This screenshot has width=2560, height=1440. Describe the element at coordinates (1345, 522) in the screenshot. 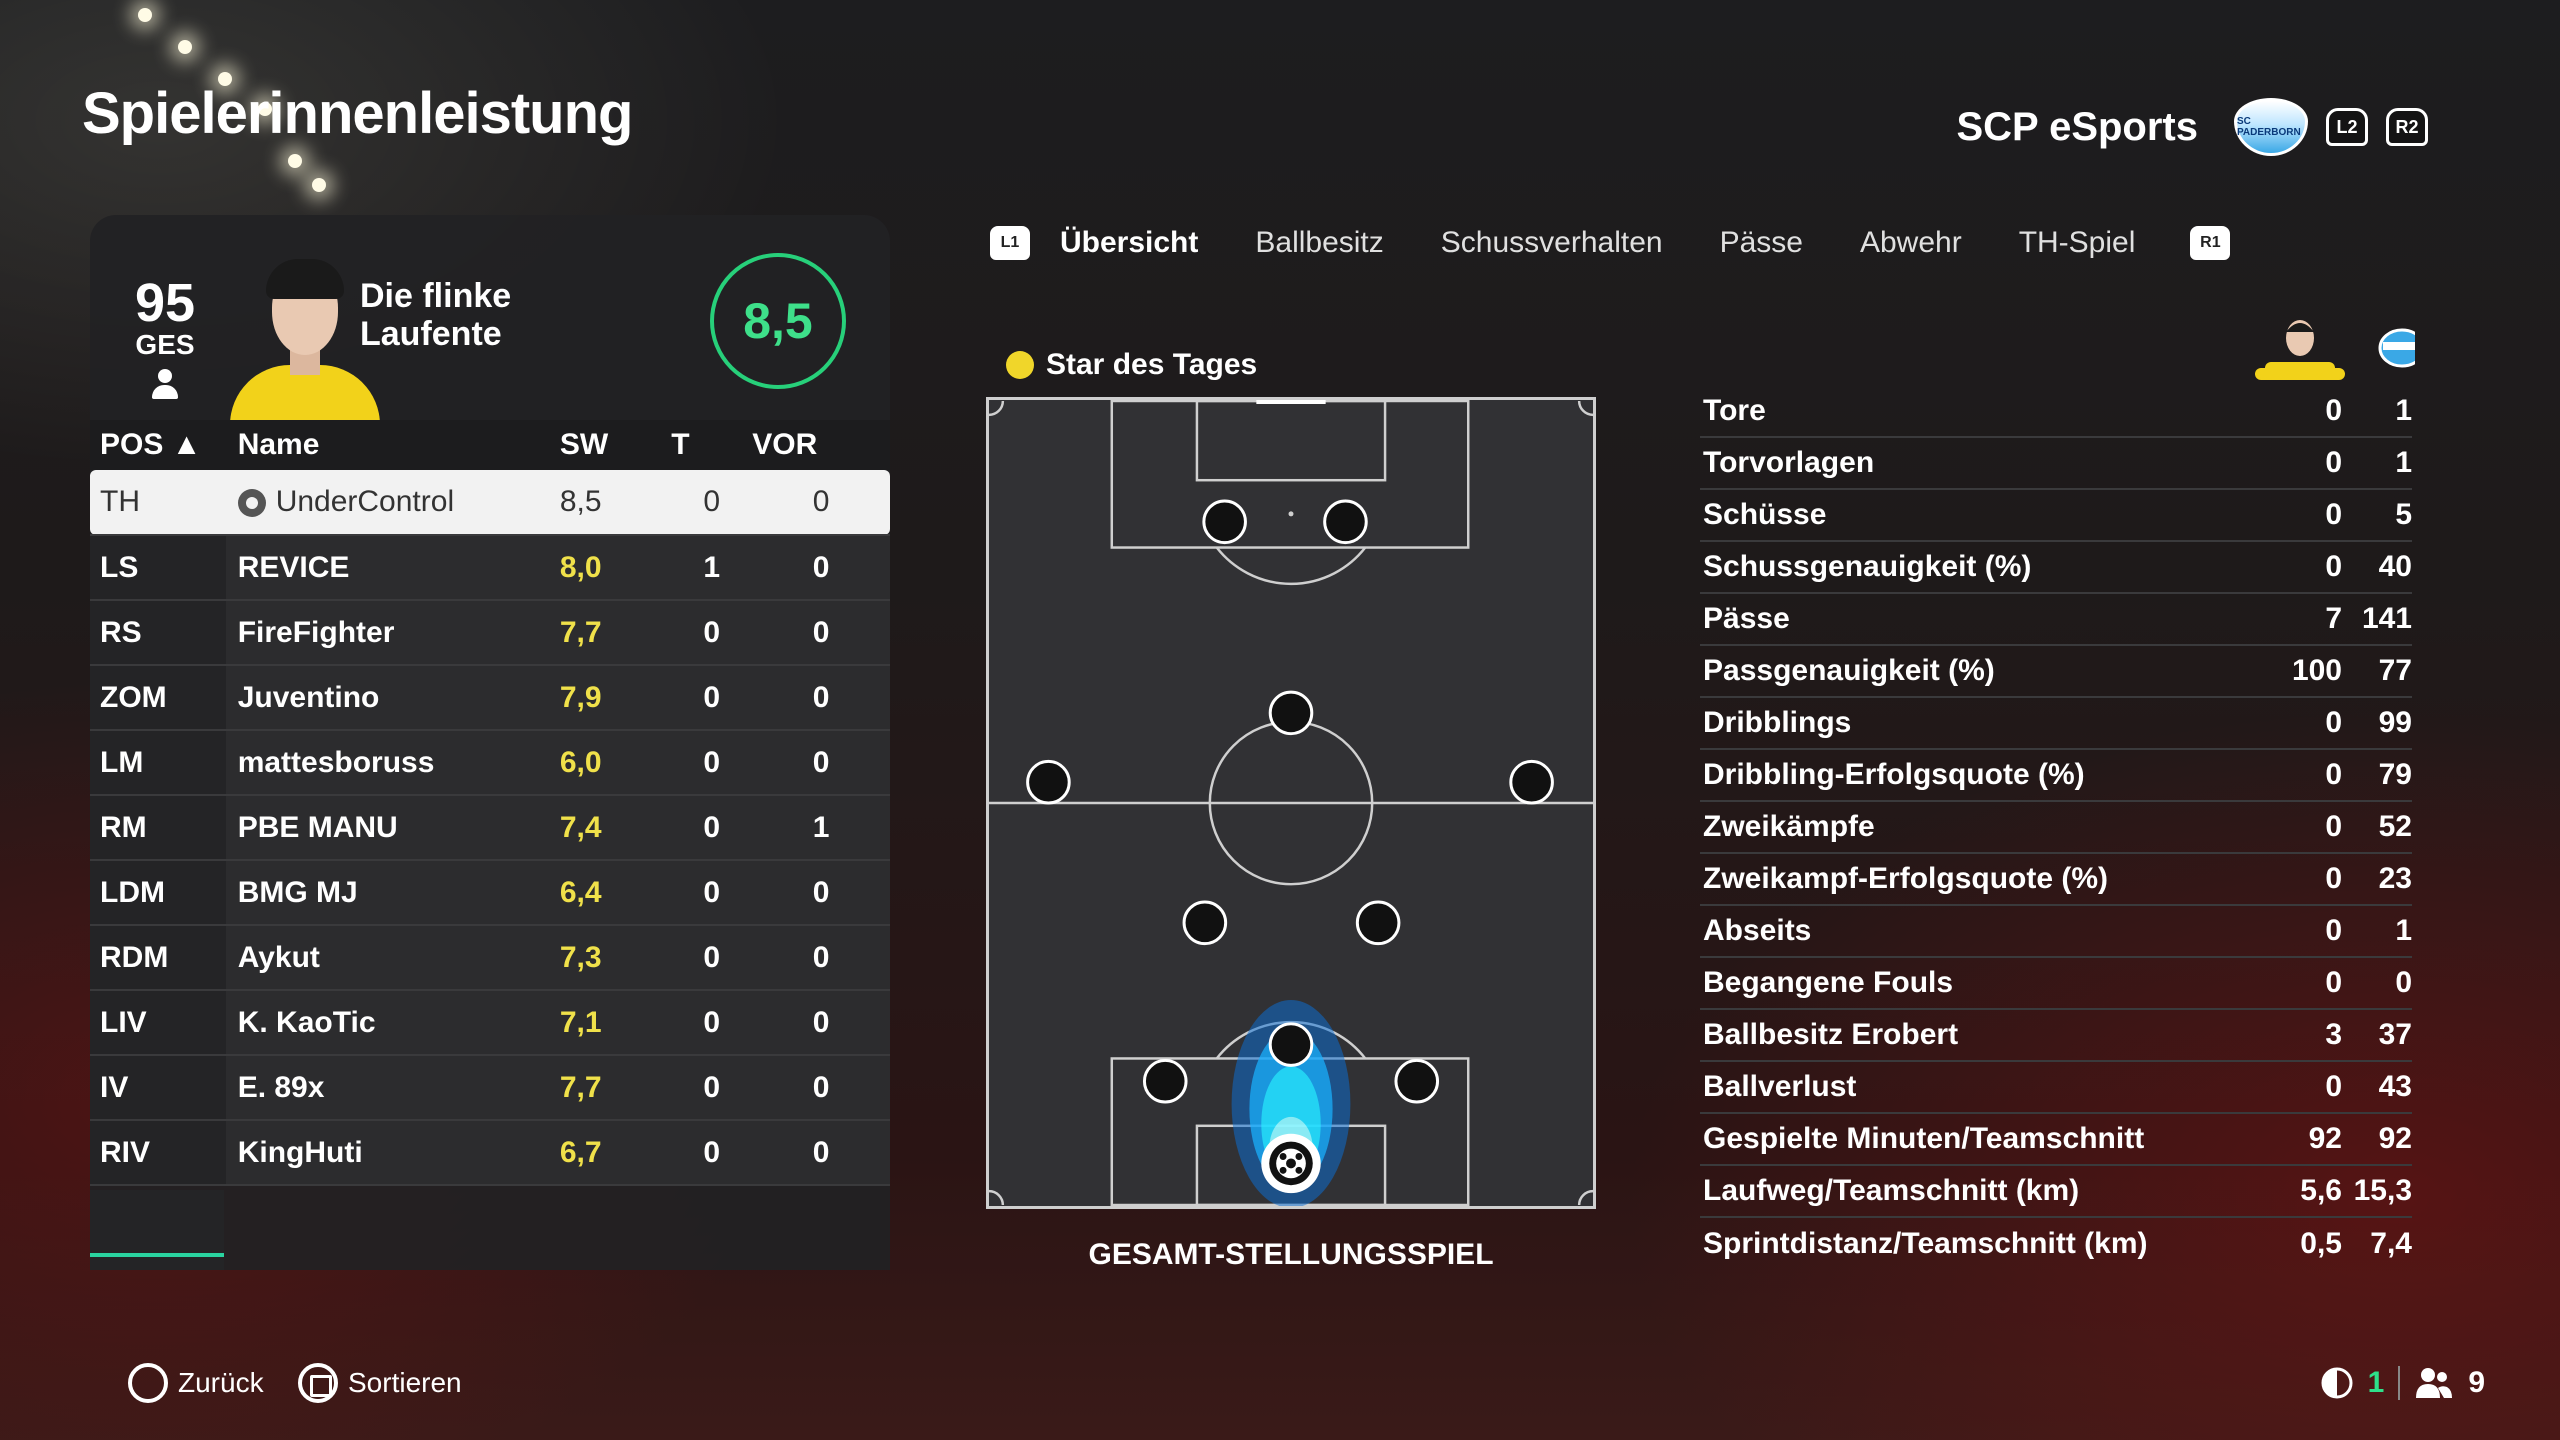

I see `player-marker-rs` at that location.